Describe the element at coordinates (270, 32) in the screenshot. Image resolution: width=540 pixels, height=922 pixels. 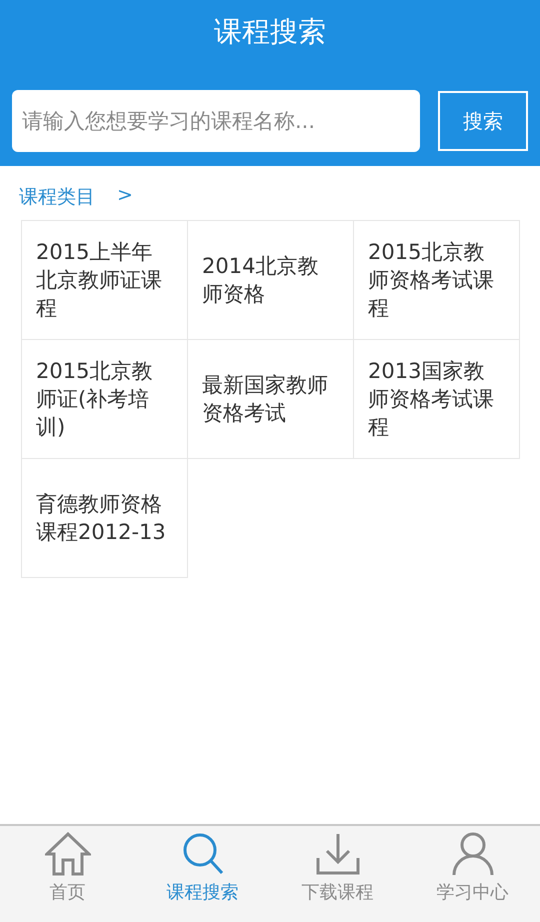
I see `page-title: 课程搜索` at that location.